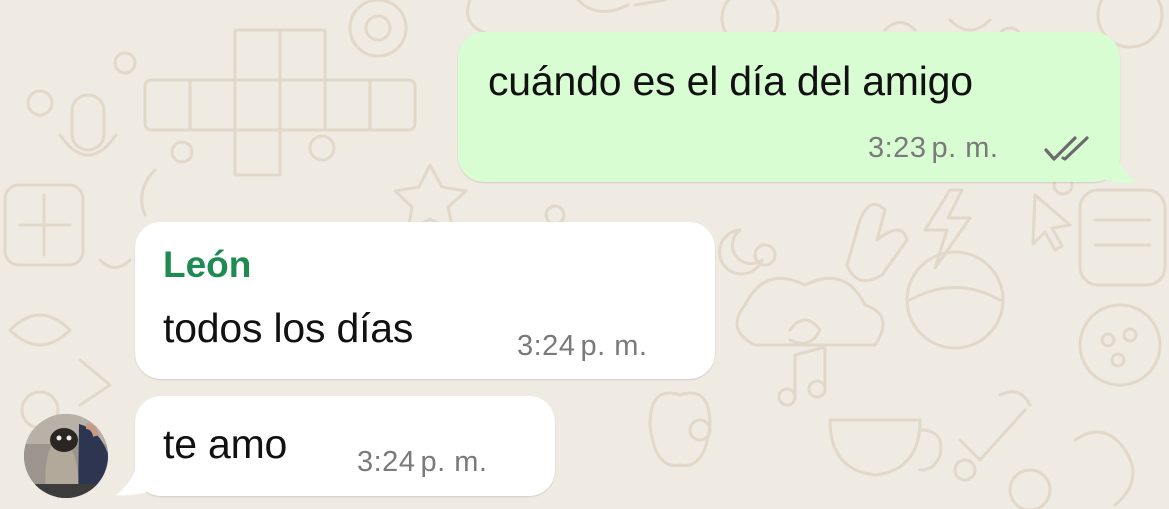 Image resolution: width=1169 pixels, height=509 pixels. I want to click on incoming-bubble-tail, so click(137, 479).